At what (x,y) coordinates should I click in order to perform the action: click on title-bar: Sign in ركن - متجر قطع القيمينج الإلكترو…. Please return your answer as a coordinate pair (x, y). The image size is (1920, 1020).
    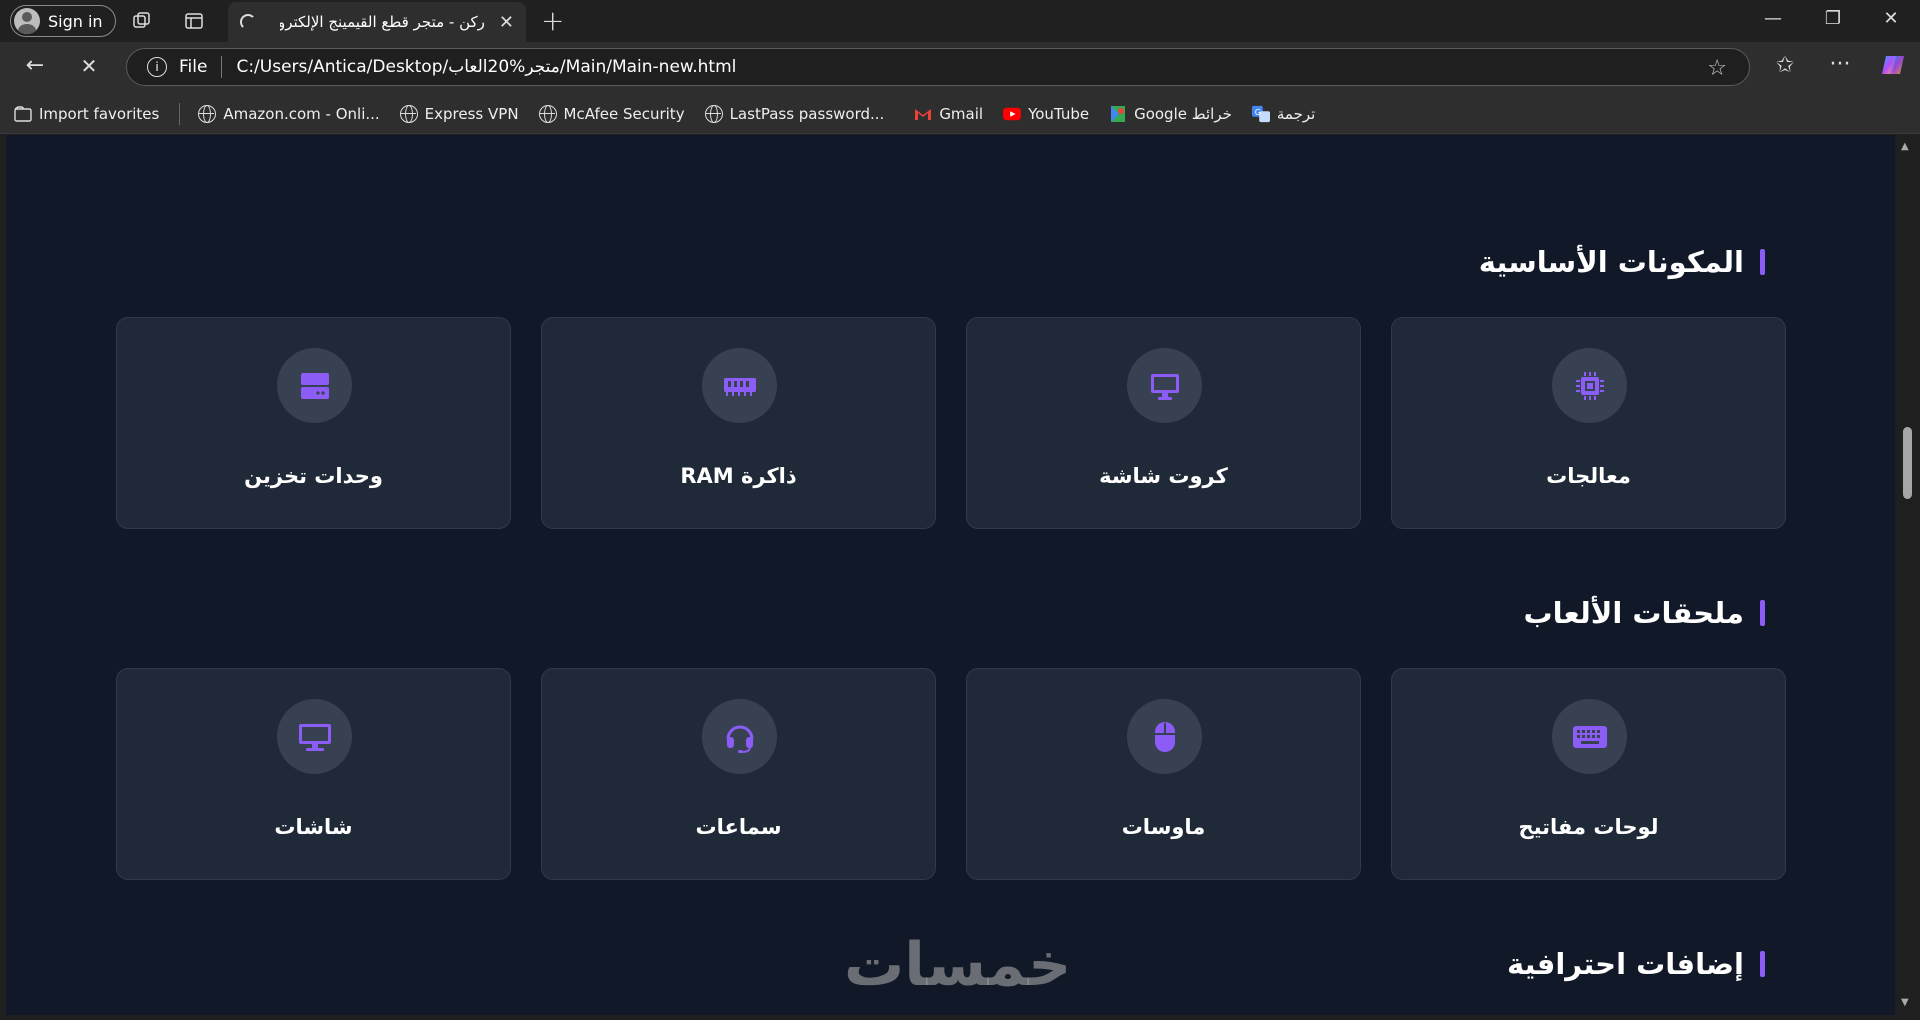
    Looking at the image, I should click on (960, 21).